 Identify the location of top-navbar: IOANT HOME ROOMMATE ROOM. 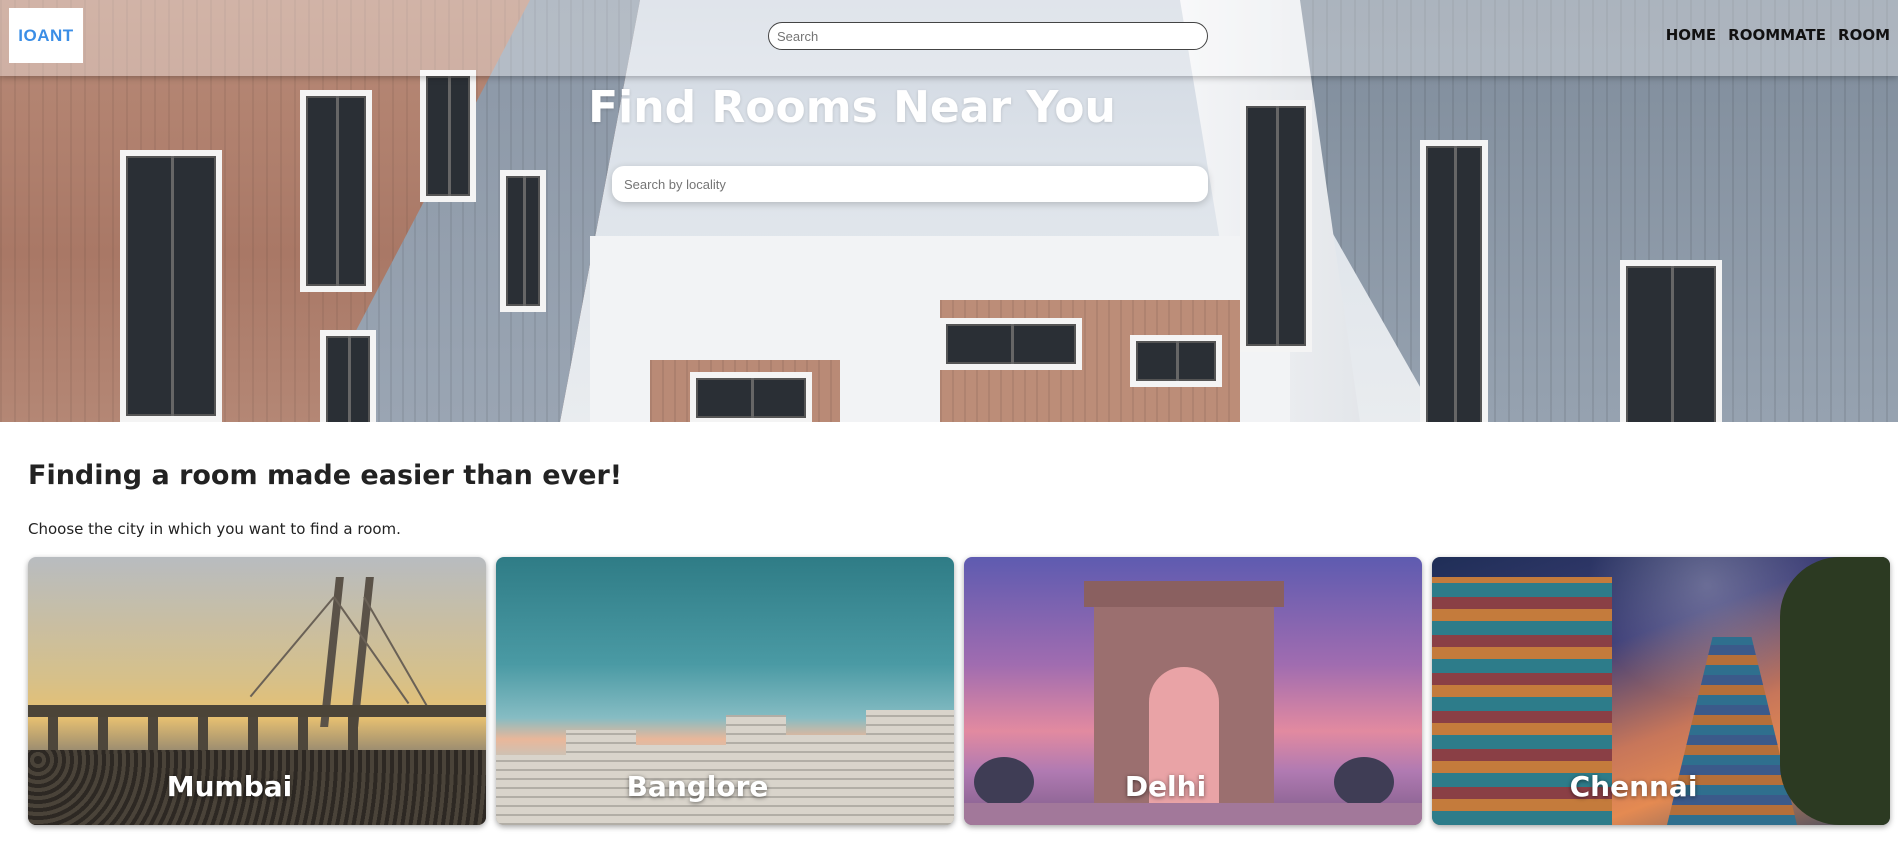
(949, 38).